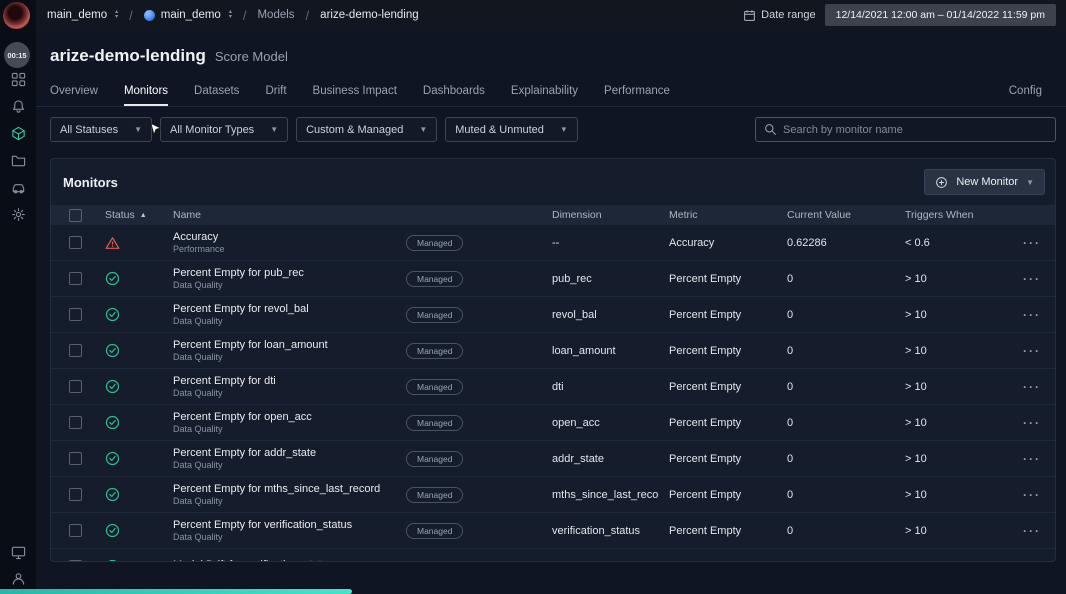 The height and width of the screenshot is (594, 1066). I want to click on column-header-metric: Metric, so click(683, 215).